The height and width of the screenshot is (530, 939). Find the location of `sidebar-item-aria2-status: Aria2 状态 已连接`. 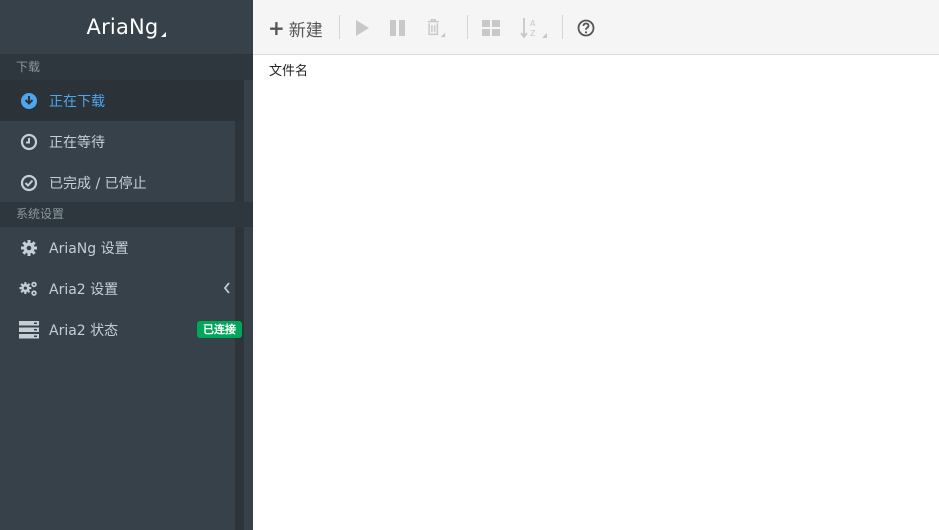

sidebar-item-aria2-status: Aria2 状态 已连接 is located at coordinates (122, 329).